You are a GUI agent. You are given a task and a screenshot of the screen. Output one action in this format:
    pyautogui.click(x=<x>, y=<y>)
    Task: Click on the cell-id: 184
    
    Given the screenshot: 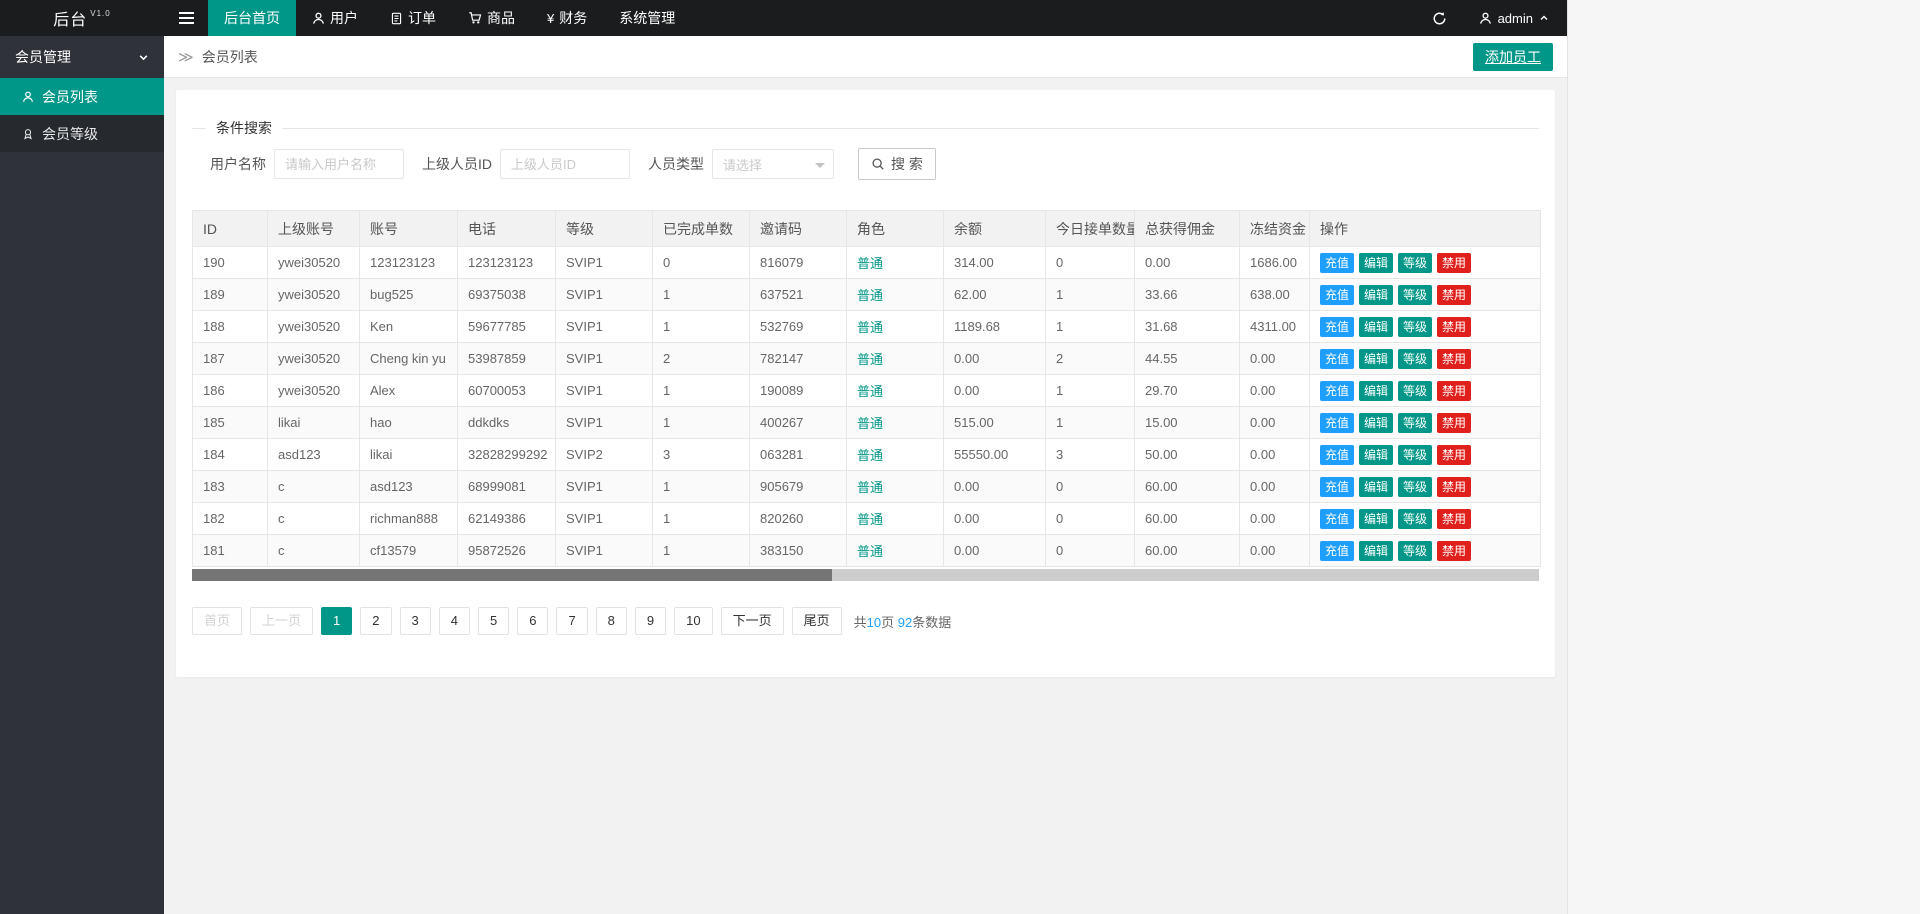 What is the action you would take?
    pyautogui.click(x=230, y=454)
    